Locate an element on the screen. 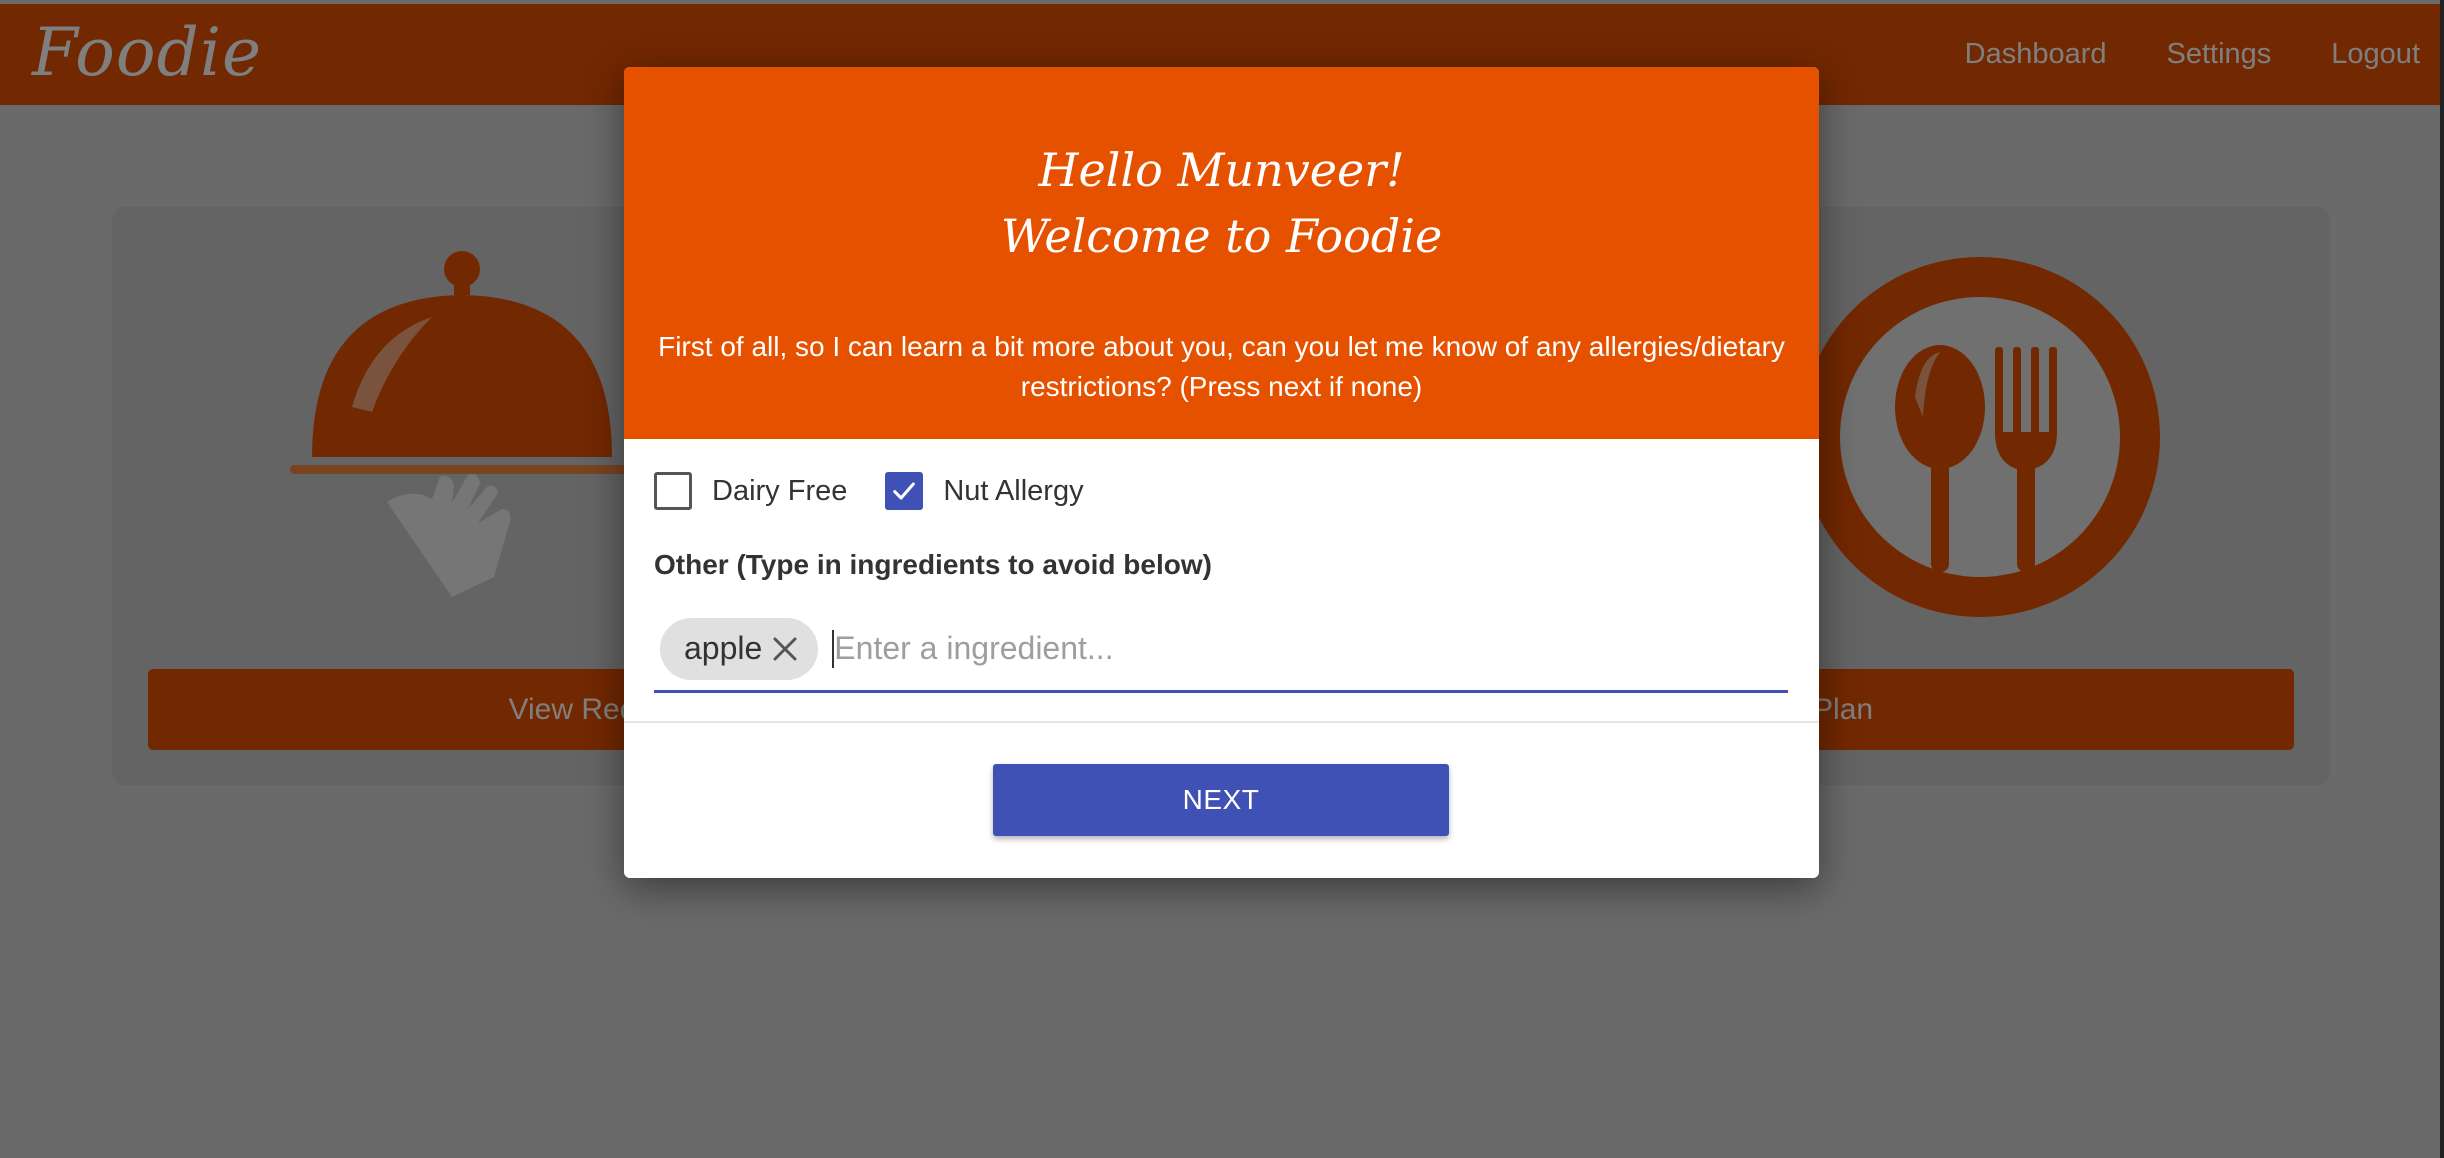 The image size is (2444, 1158). ingredient-text-input is located at coordinates (1284, 648).